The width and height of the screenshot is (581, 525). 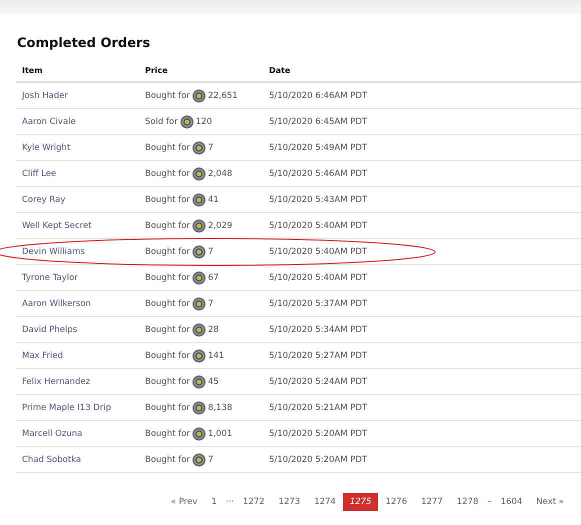 I want to click on date-cell-text: 5/10/2020 5:43AM PDT, so click(x=318, y=199).